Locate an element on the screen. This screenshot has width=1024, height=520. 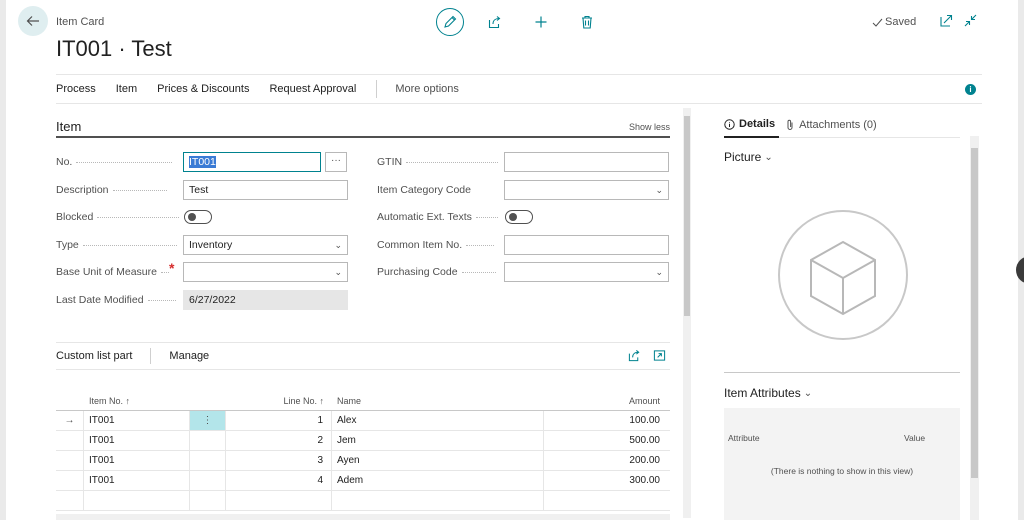
last-modified-field: 6/27/2022 is located at coordinates (265, 300).